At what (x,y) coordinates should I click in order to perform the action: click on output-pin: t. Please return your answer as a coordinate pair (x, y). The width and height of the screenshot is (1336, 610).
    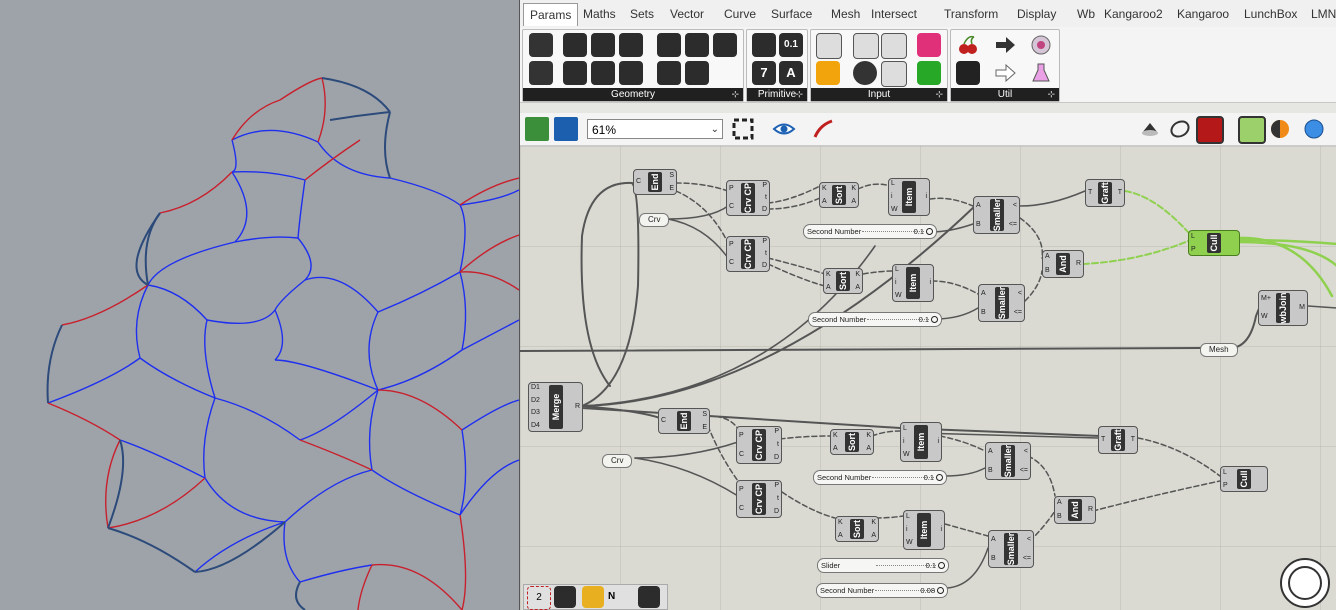
    Looking at the image, I should click on (766, 197).